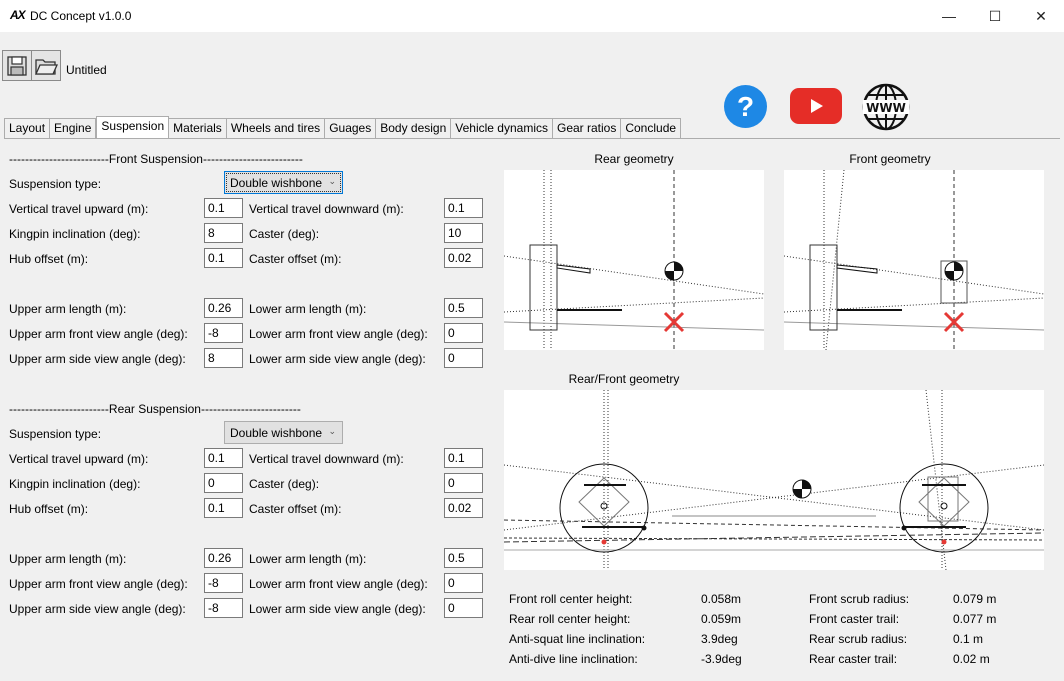  What do you see at coordinates (49, 259) in the screenshot?
I see `front-hub-label: Hub offset (m):` at bounding box center [49, 259].